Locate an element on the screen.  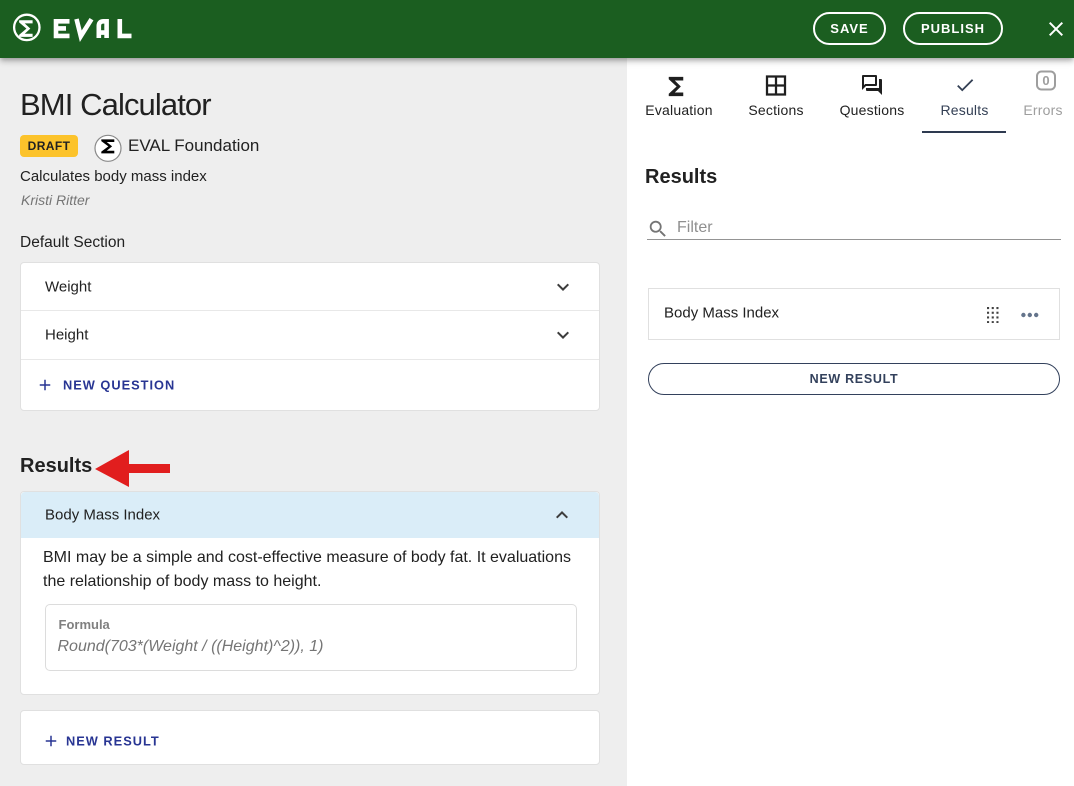
svg-text: 0 is located at coordinates (1045, 80).